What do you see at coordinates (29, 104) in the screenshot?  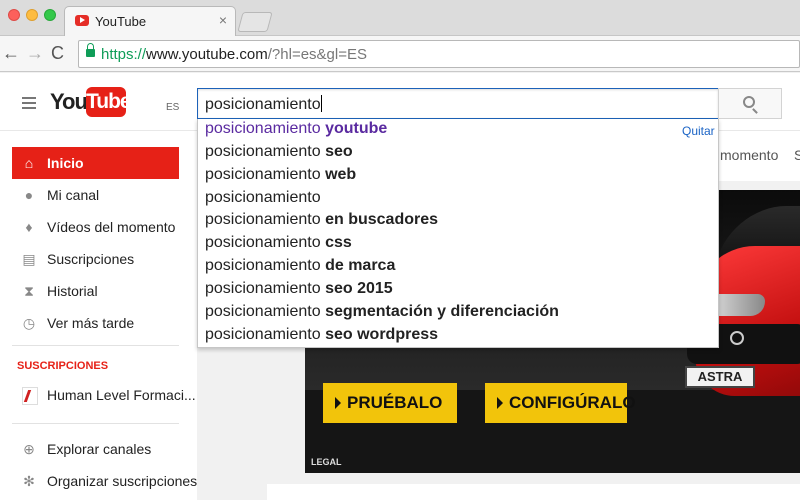 I see `menu-icon` at bounding box center [29, 104].